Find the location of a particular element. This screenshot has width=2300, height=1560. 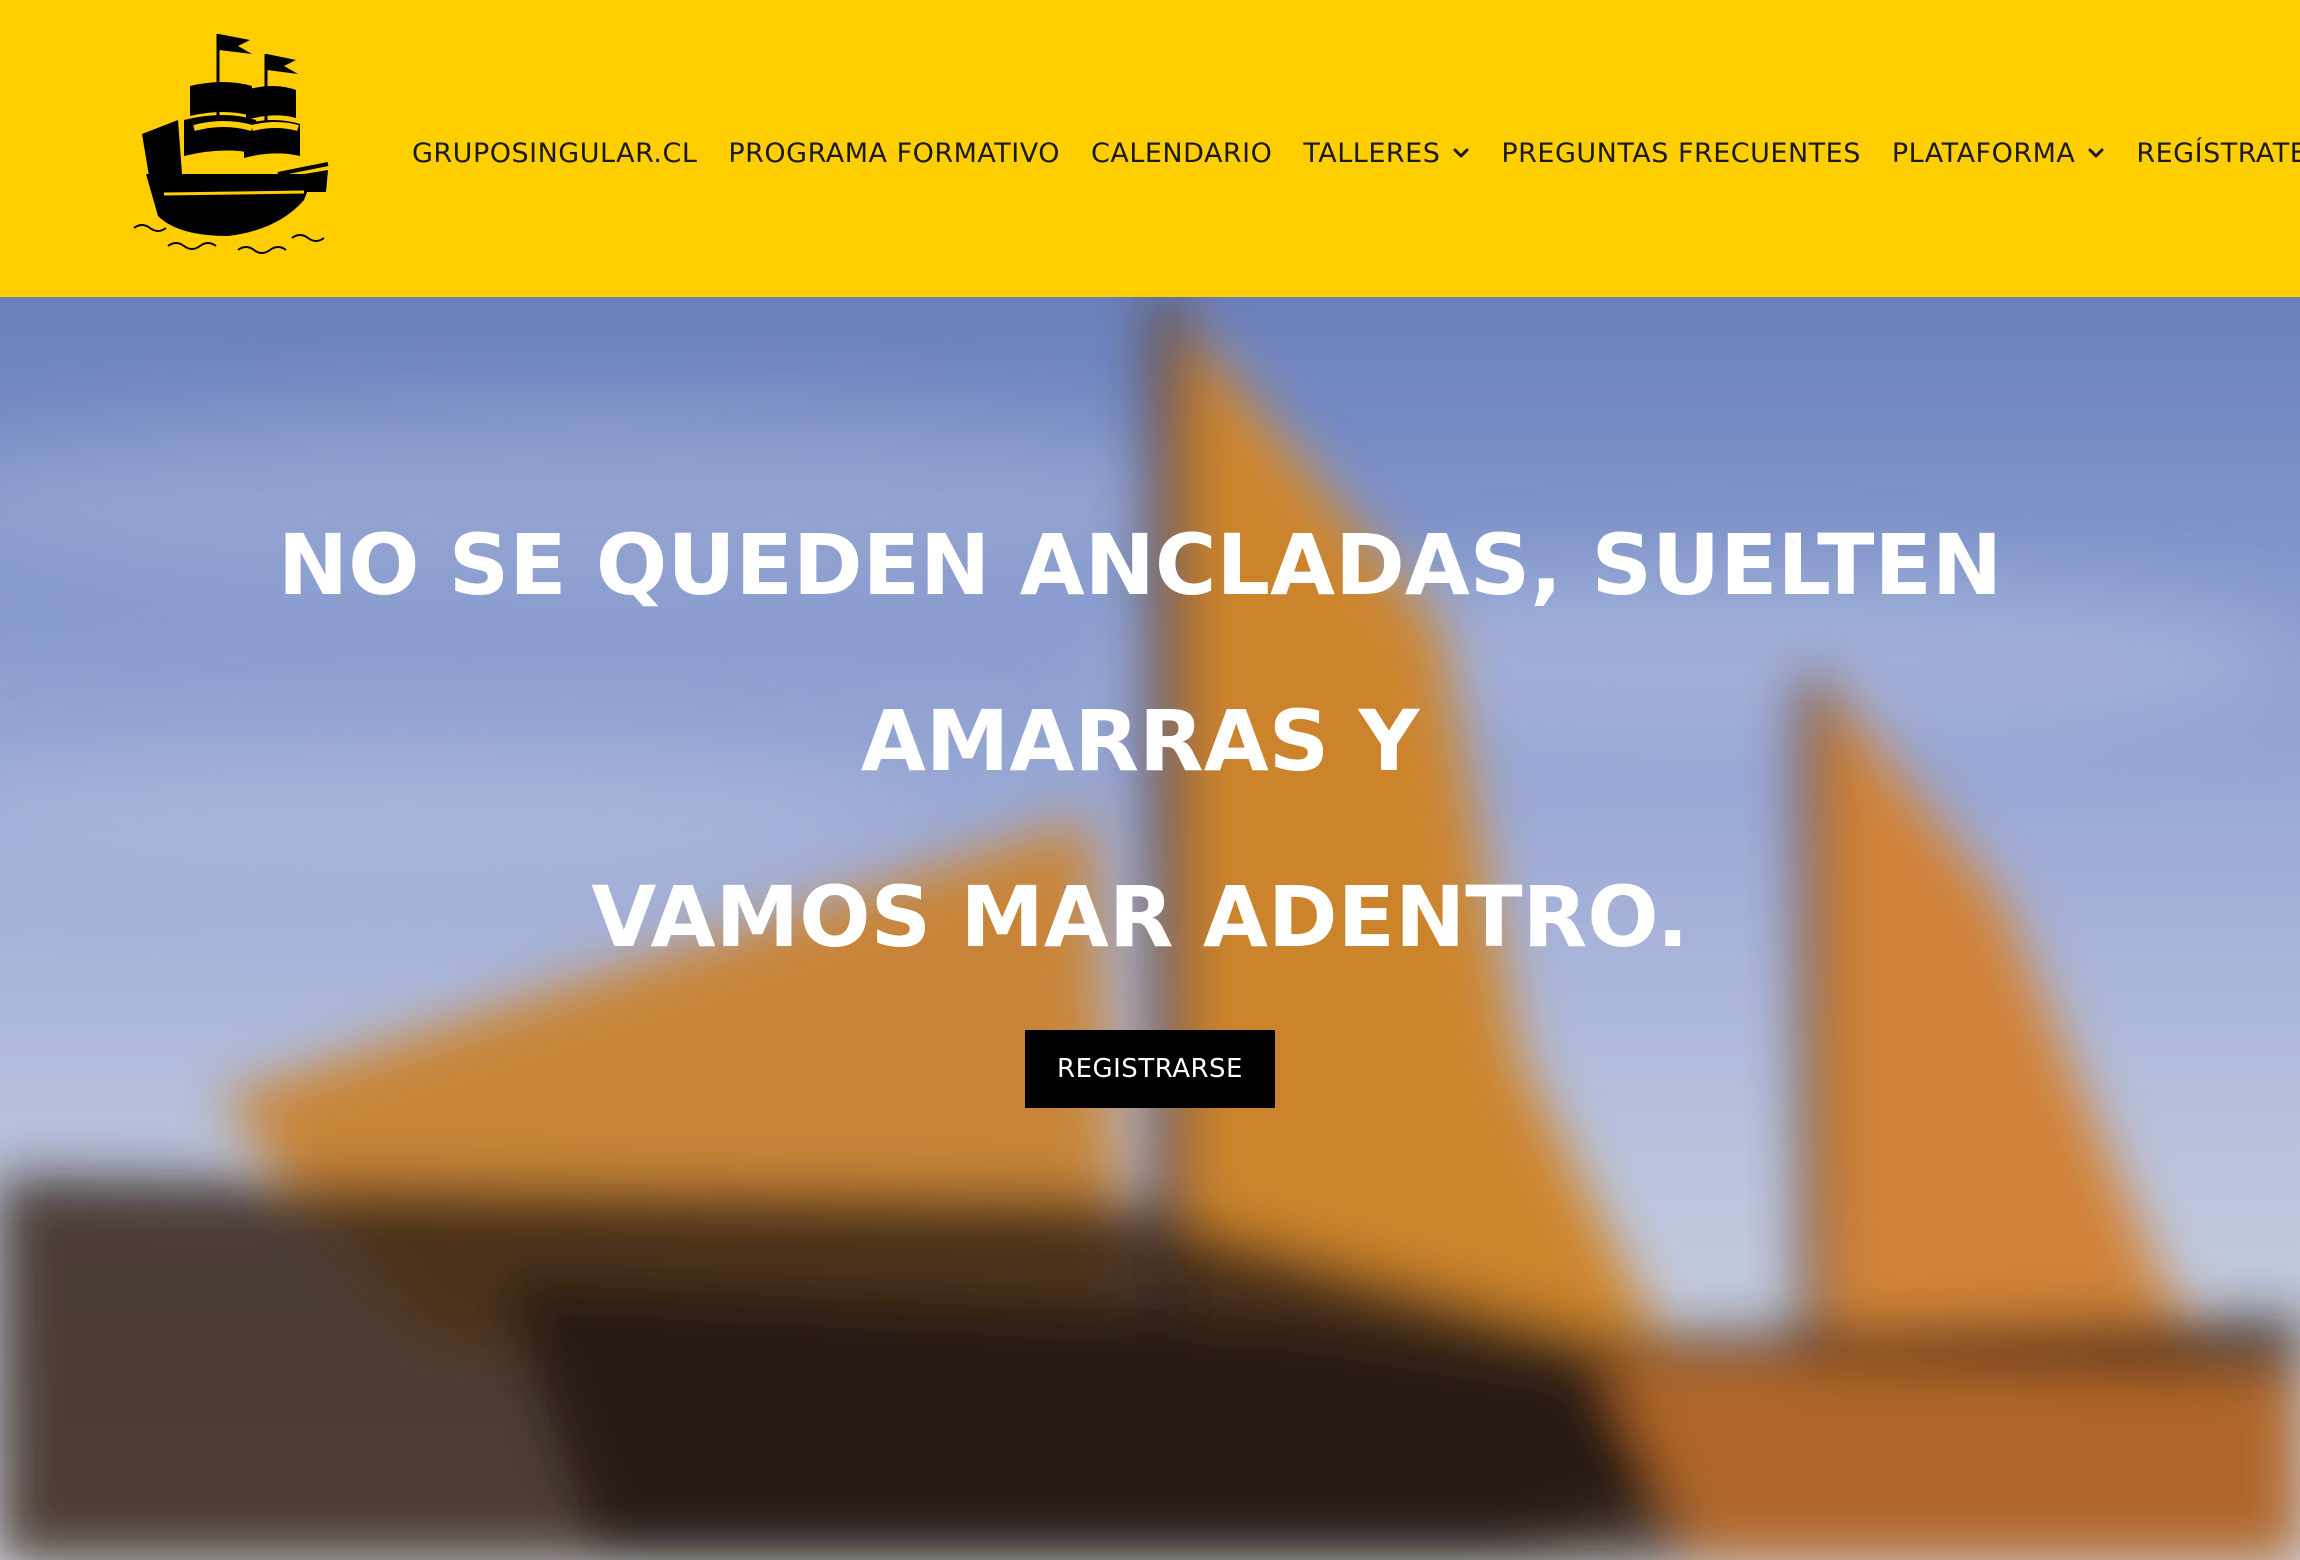

nav-item-label: PROGRAMA FORMATIVO is located at coordinates (894, 153).